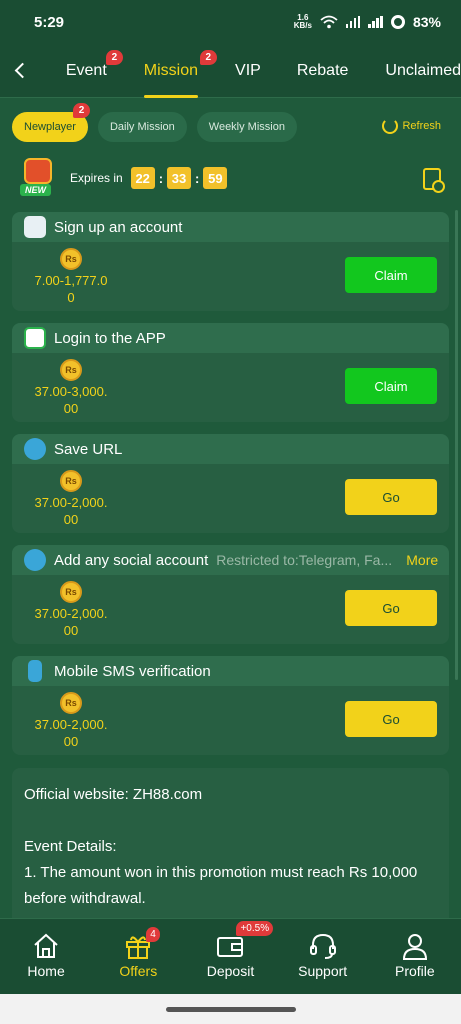 The width and height of the screenshot is (461, 1024). I want to click on nav-home-label: Home, so click(46, 971).